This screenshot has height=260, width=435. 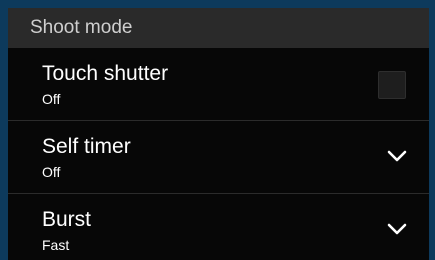 What do you see at coordinates (81, 27) in the screenshot?
I see `section-title: Shoot mode` at bounding box center [81, 27].